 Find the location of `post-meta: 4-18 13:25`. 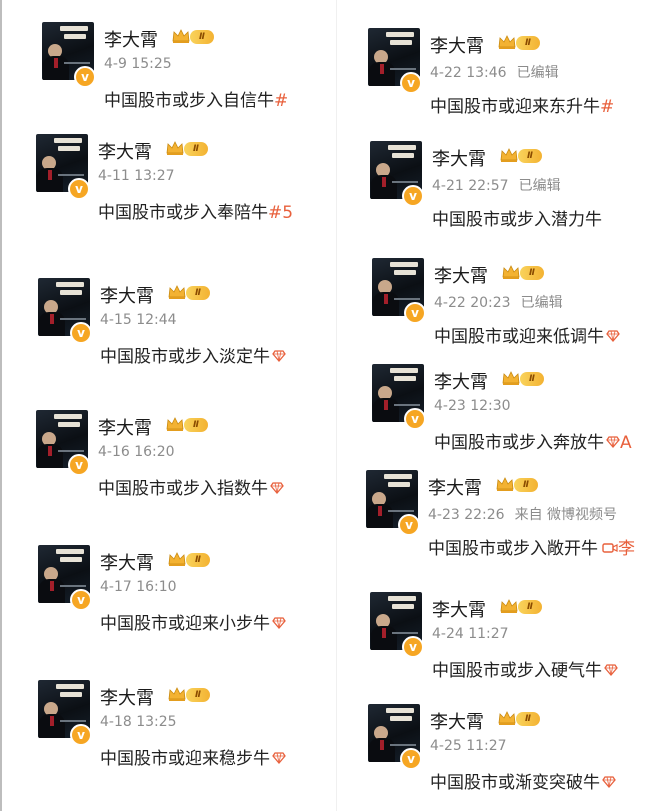

post-meta: 4-18 13:25 is located at coordinates (138, 722).